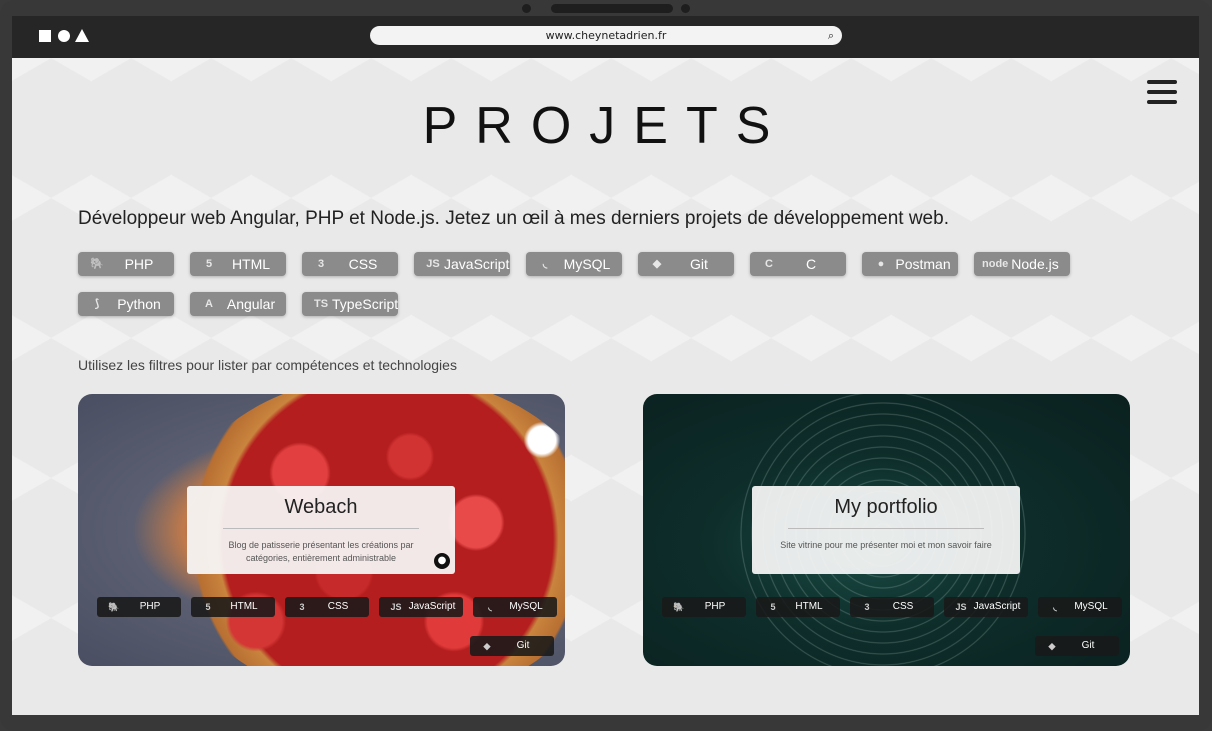 This screenshot has width=1212, height=731. I want to click on camera-dot, so click(526, 8).